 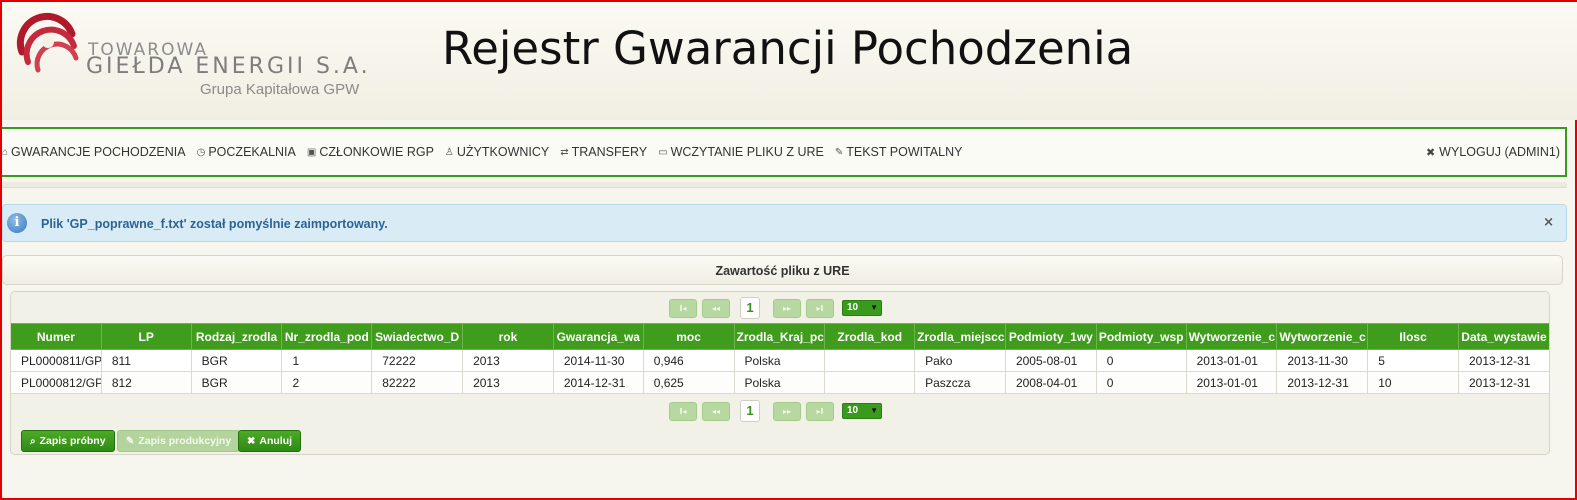 I want to click on logout-link: ✖ WYLOGUJ (ADMIN1), so click(x=1493, y=152).